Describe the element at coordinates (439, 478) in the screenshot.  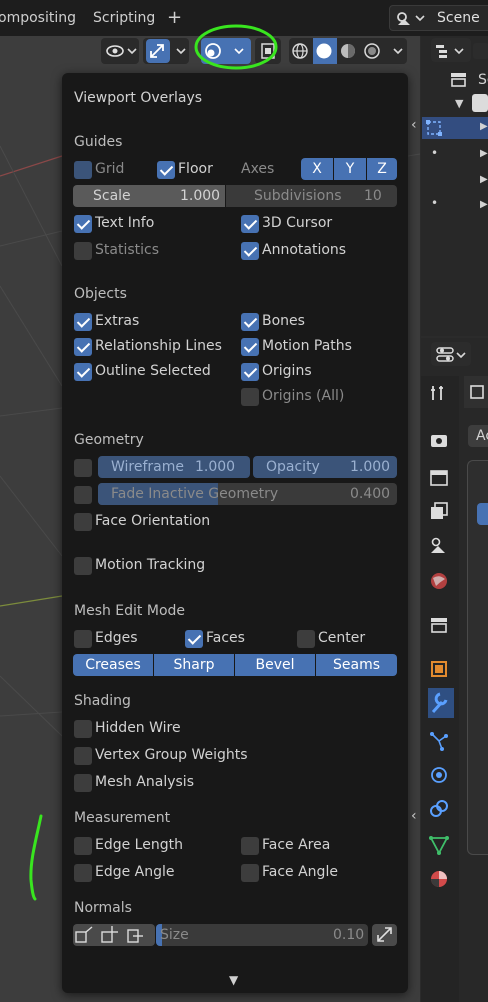
I see `output-icon` at that location.